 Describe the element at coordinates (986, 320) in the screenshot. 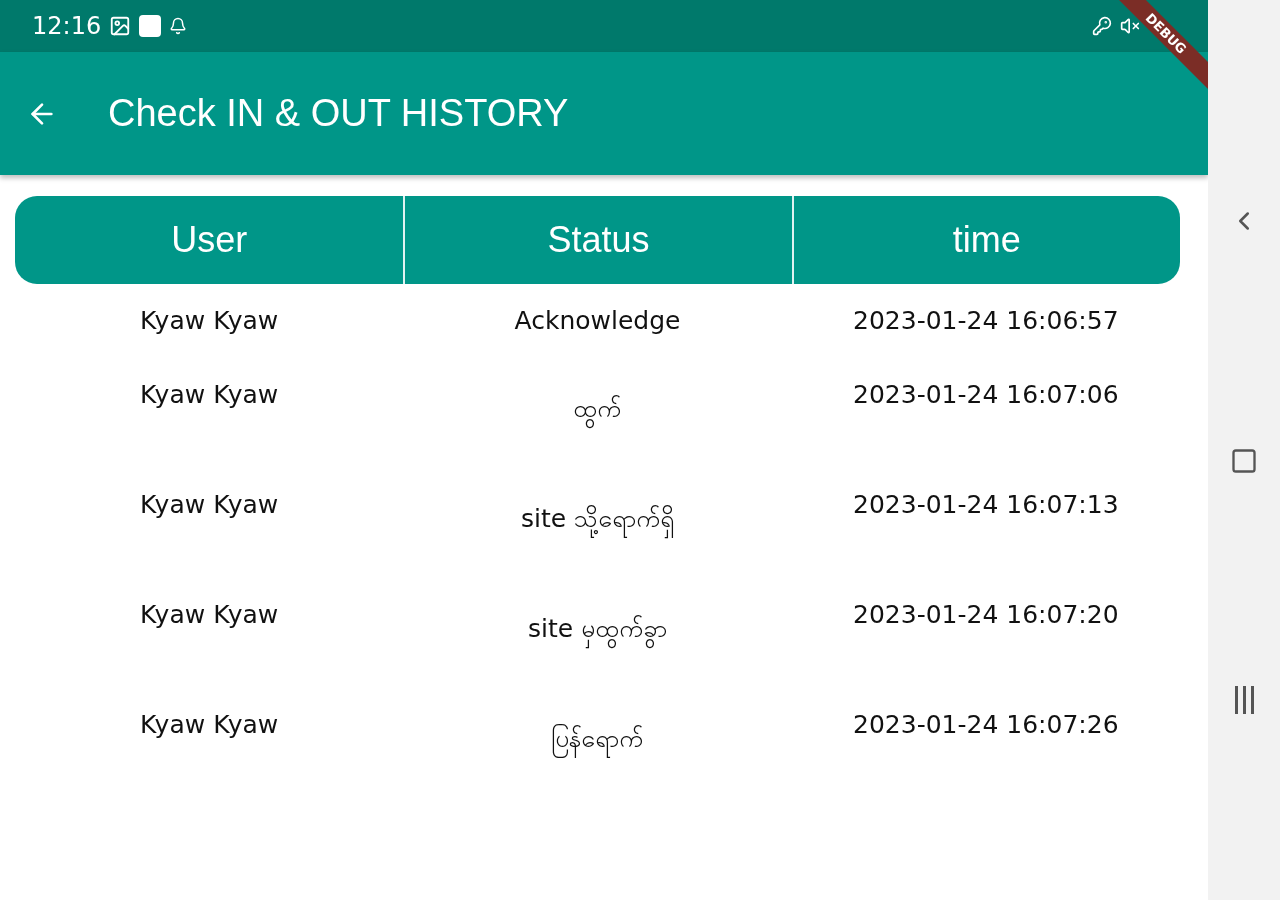

I see `time-cell: 2023-01-24 16:06:57` at that location.